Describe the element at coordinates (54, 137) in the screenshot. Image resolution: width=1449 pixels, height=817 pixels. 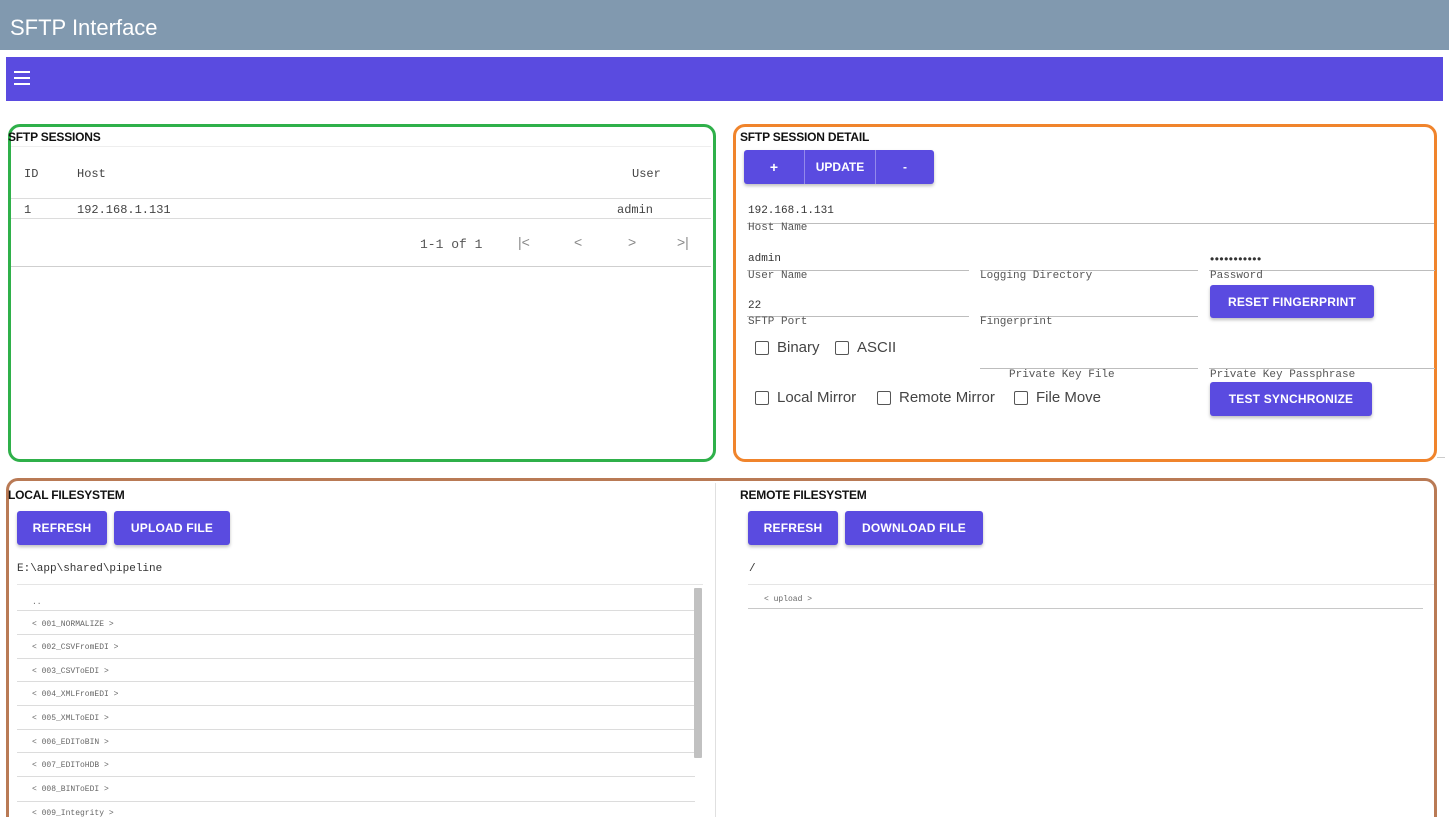
I see `sessions-title: SFTP SESSIONS` at that location.